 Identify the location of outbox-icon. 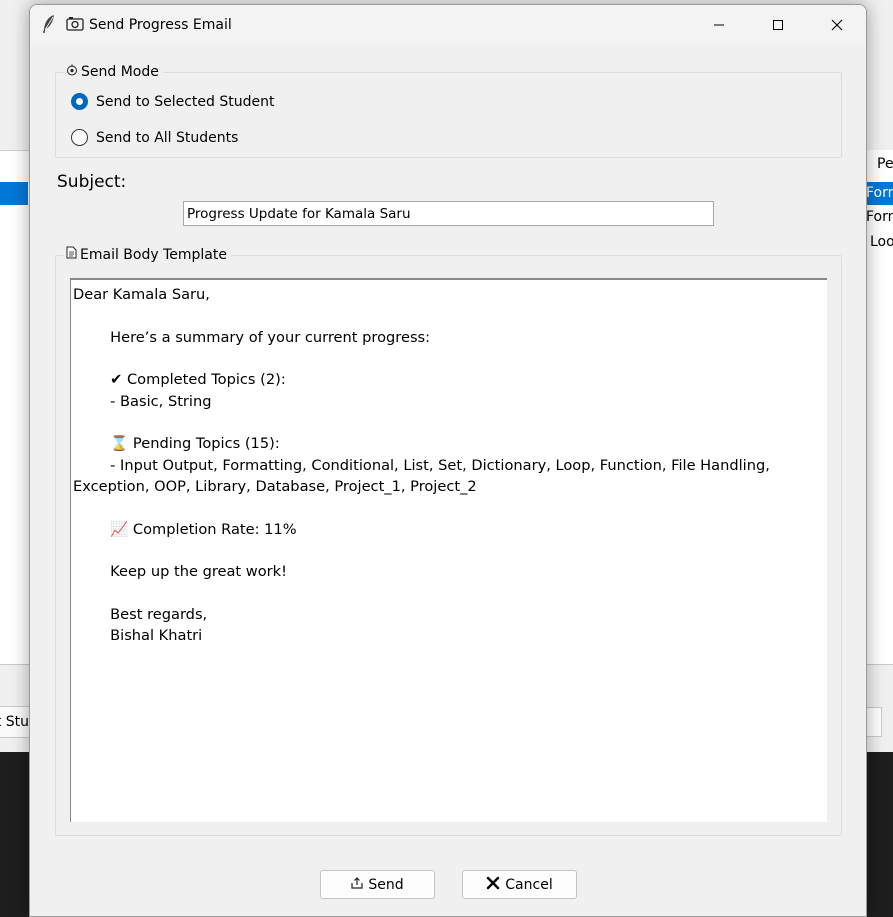
(357, 884).